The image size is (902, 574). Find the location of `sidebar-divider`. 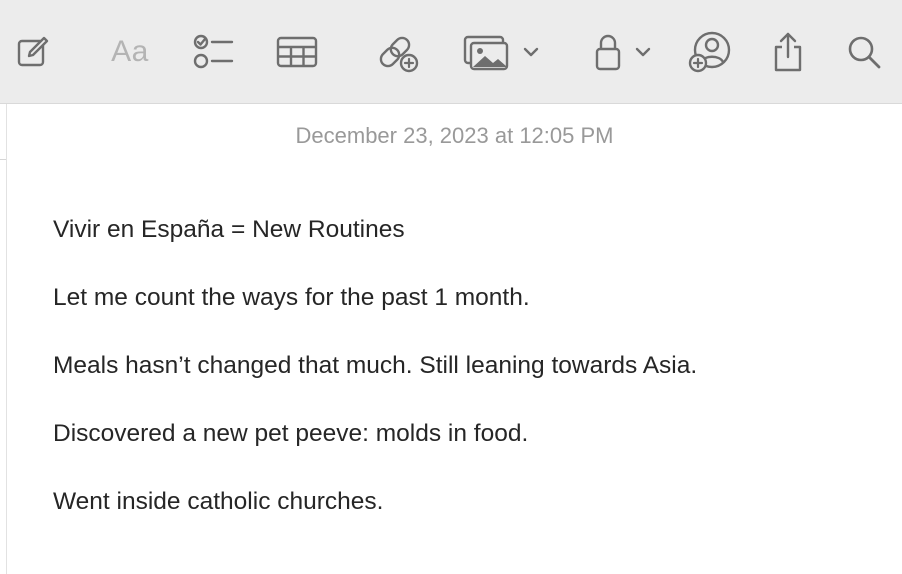

sidebar-divider is located at coordinates (3, 159).